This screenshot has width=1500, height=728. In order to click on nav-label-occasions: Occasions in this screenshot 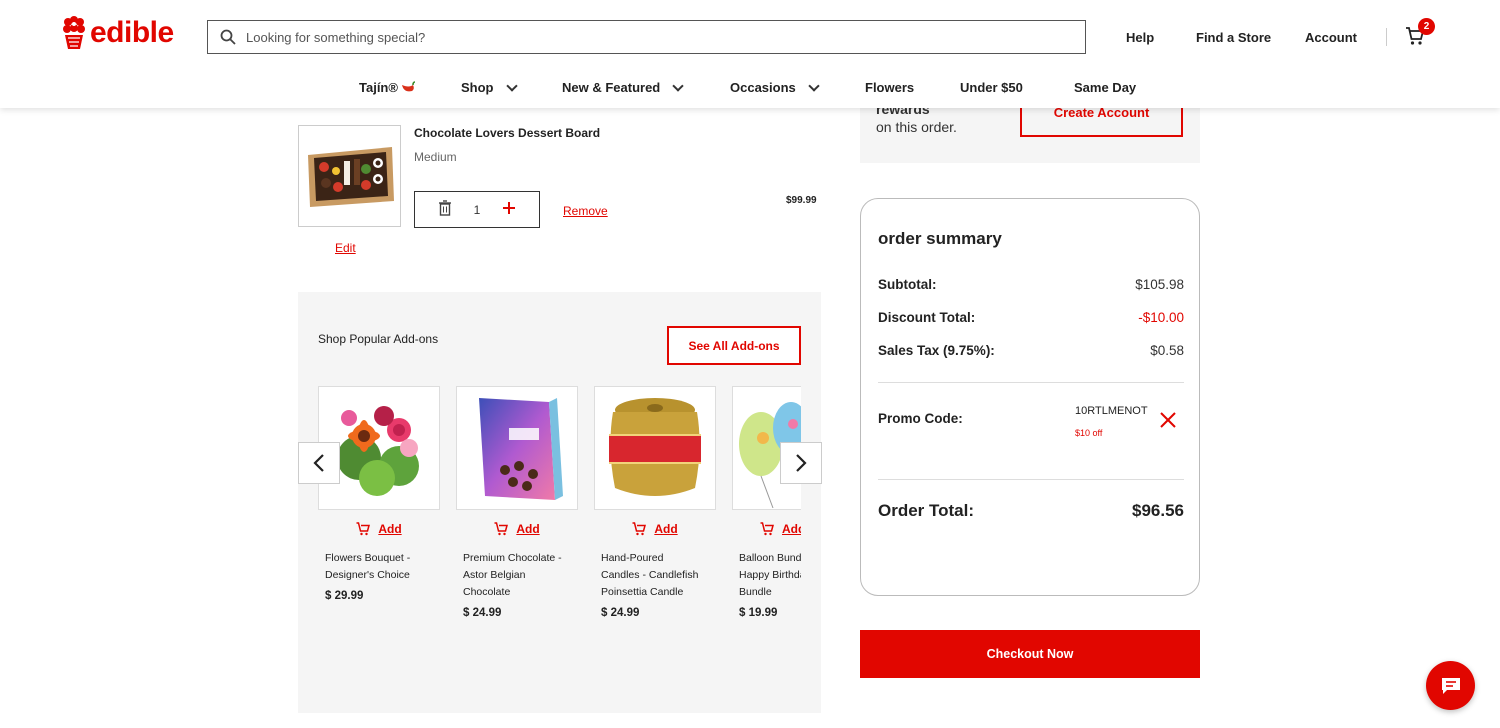, I will do `click(763, 87)`.